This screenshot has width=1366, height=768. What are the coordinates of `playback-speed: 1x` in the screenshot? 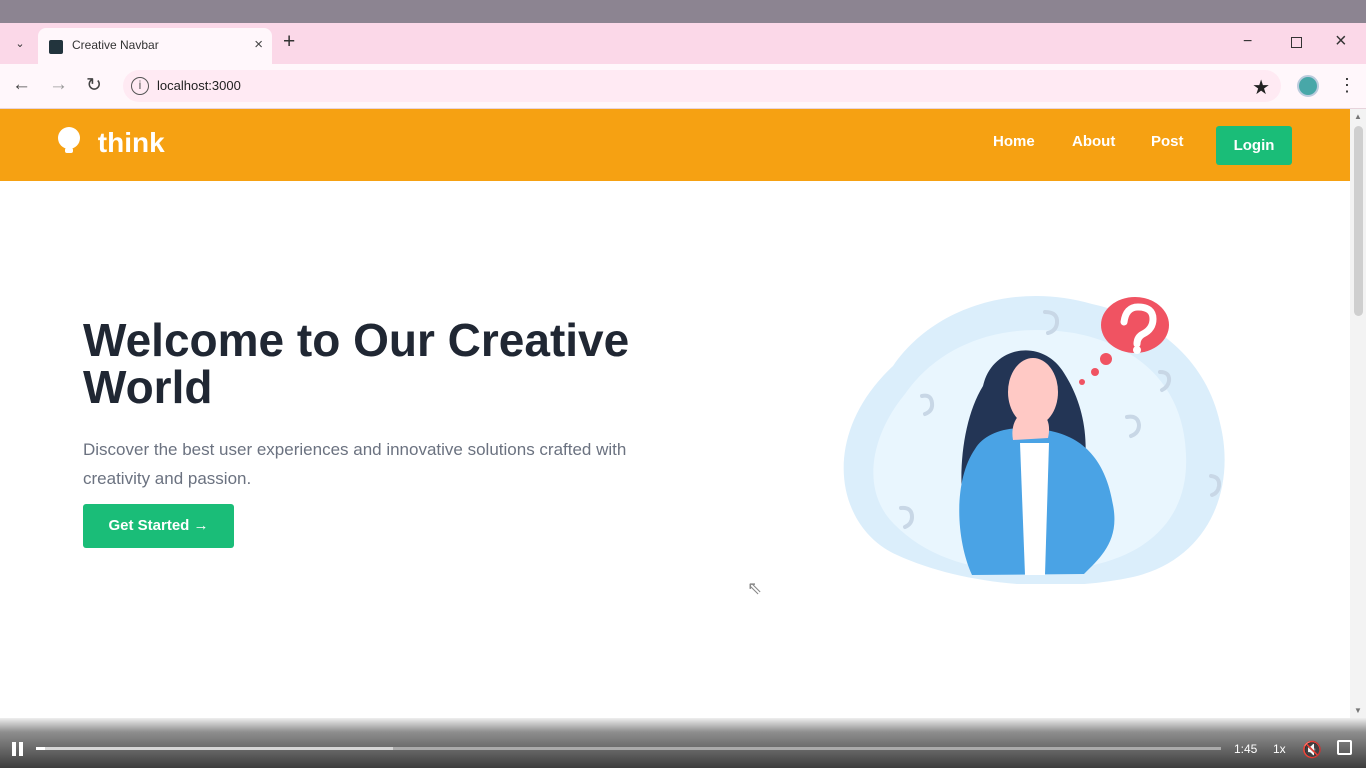 It's located at (1279, 749).